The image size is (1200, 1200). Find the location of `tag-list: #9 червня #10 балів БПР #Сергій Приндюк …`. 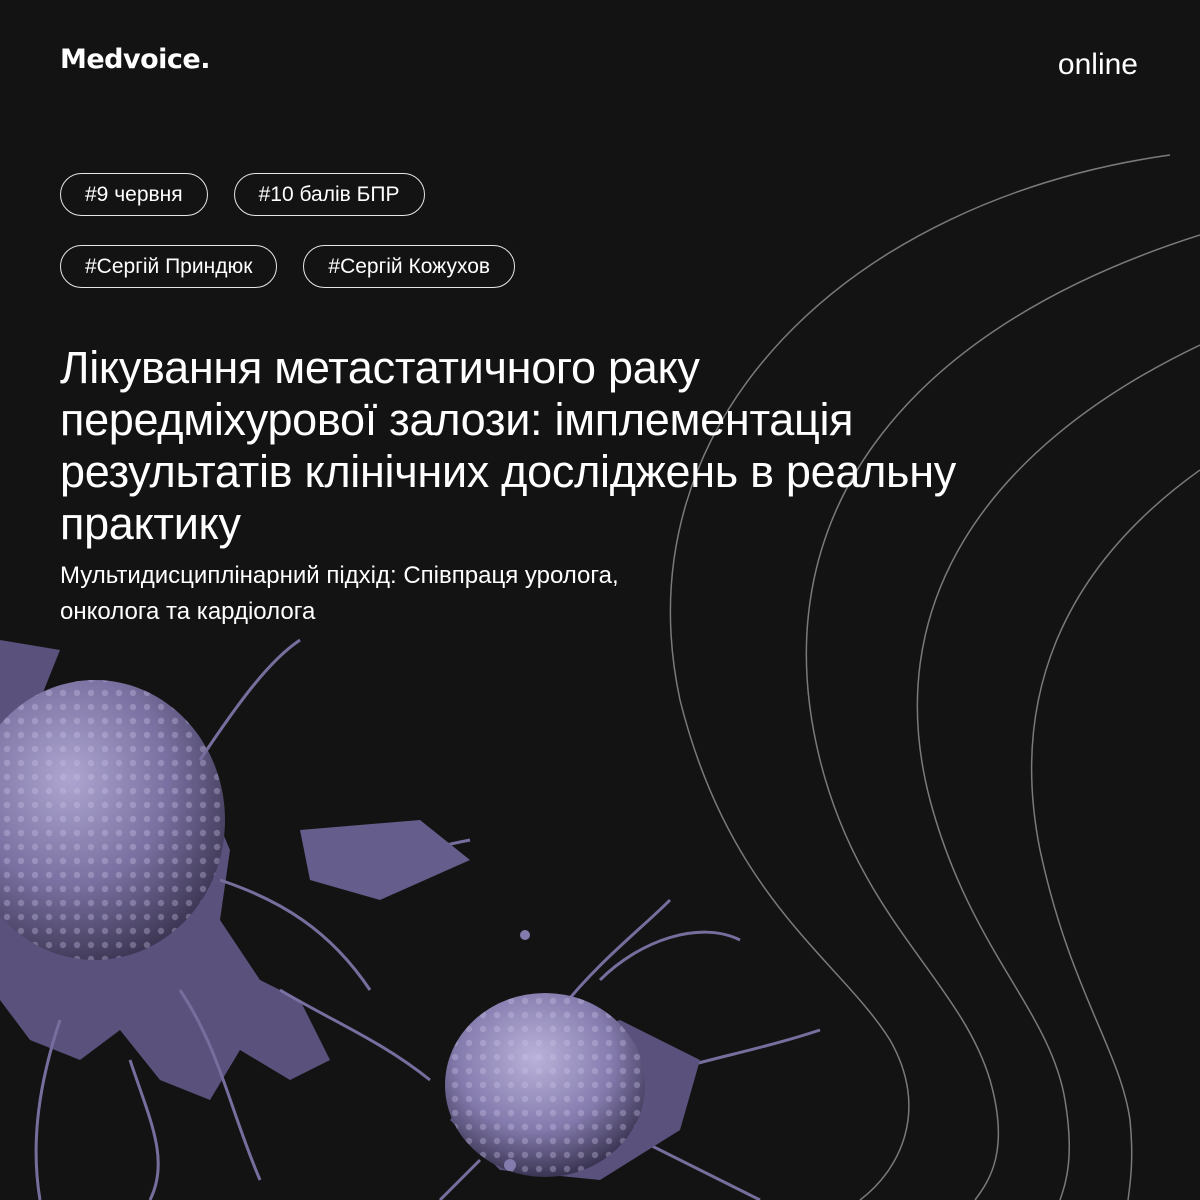

tag-list: #9 червня #10 балів БПР #Сергій Приндюк … is located at coordinates (380, 245).